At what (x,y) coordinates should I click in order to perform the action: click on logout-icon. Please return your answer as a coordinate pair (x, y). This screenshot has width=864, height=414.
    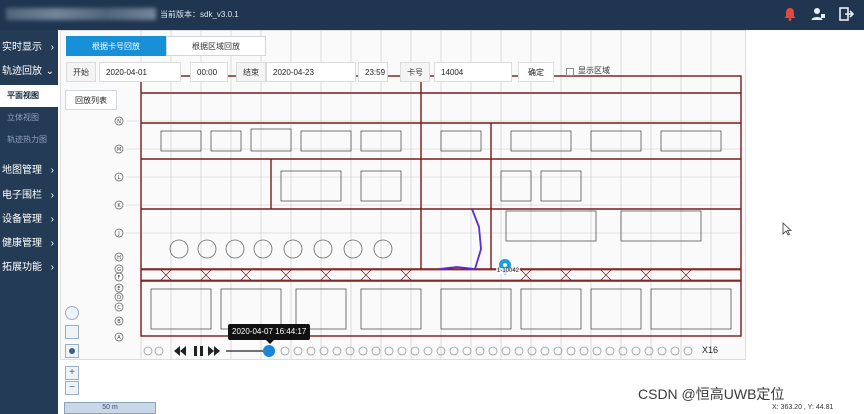
    Looking at the image, I should click on (846, 14).